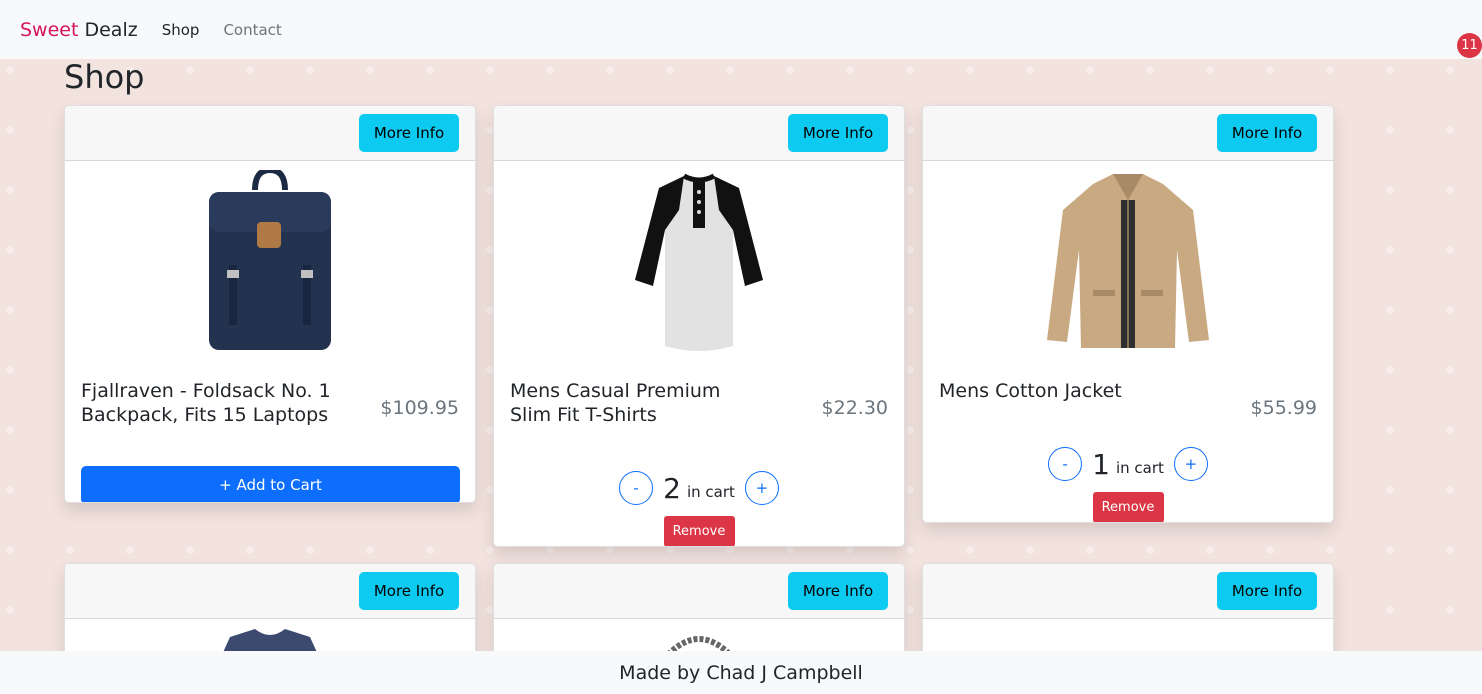  I want to click on quantity-row: - 2 in cart +, so click(699, 488).